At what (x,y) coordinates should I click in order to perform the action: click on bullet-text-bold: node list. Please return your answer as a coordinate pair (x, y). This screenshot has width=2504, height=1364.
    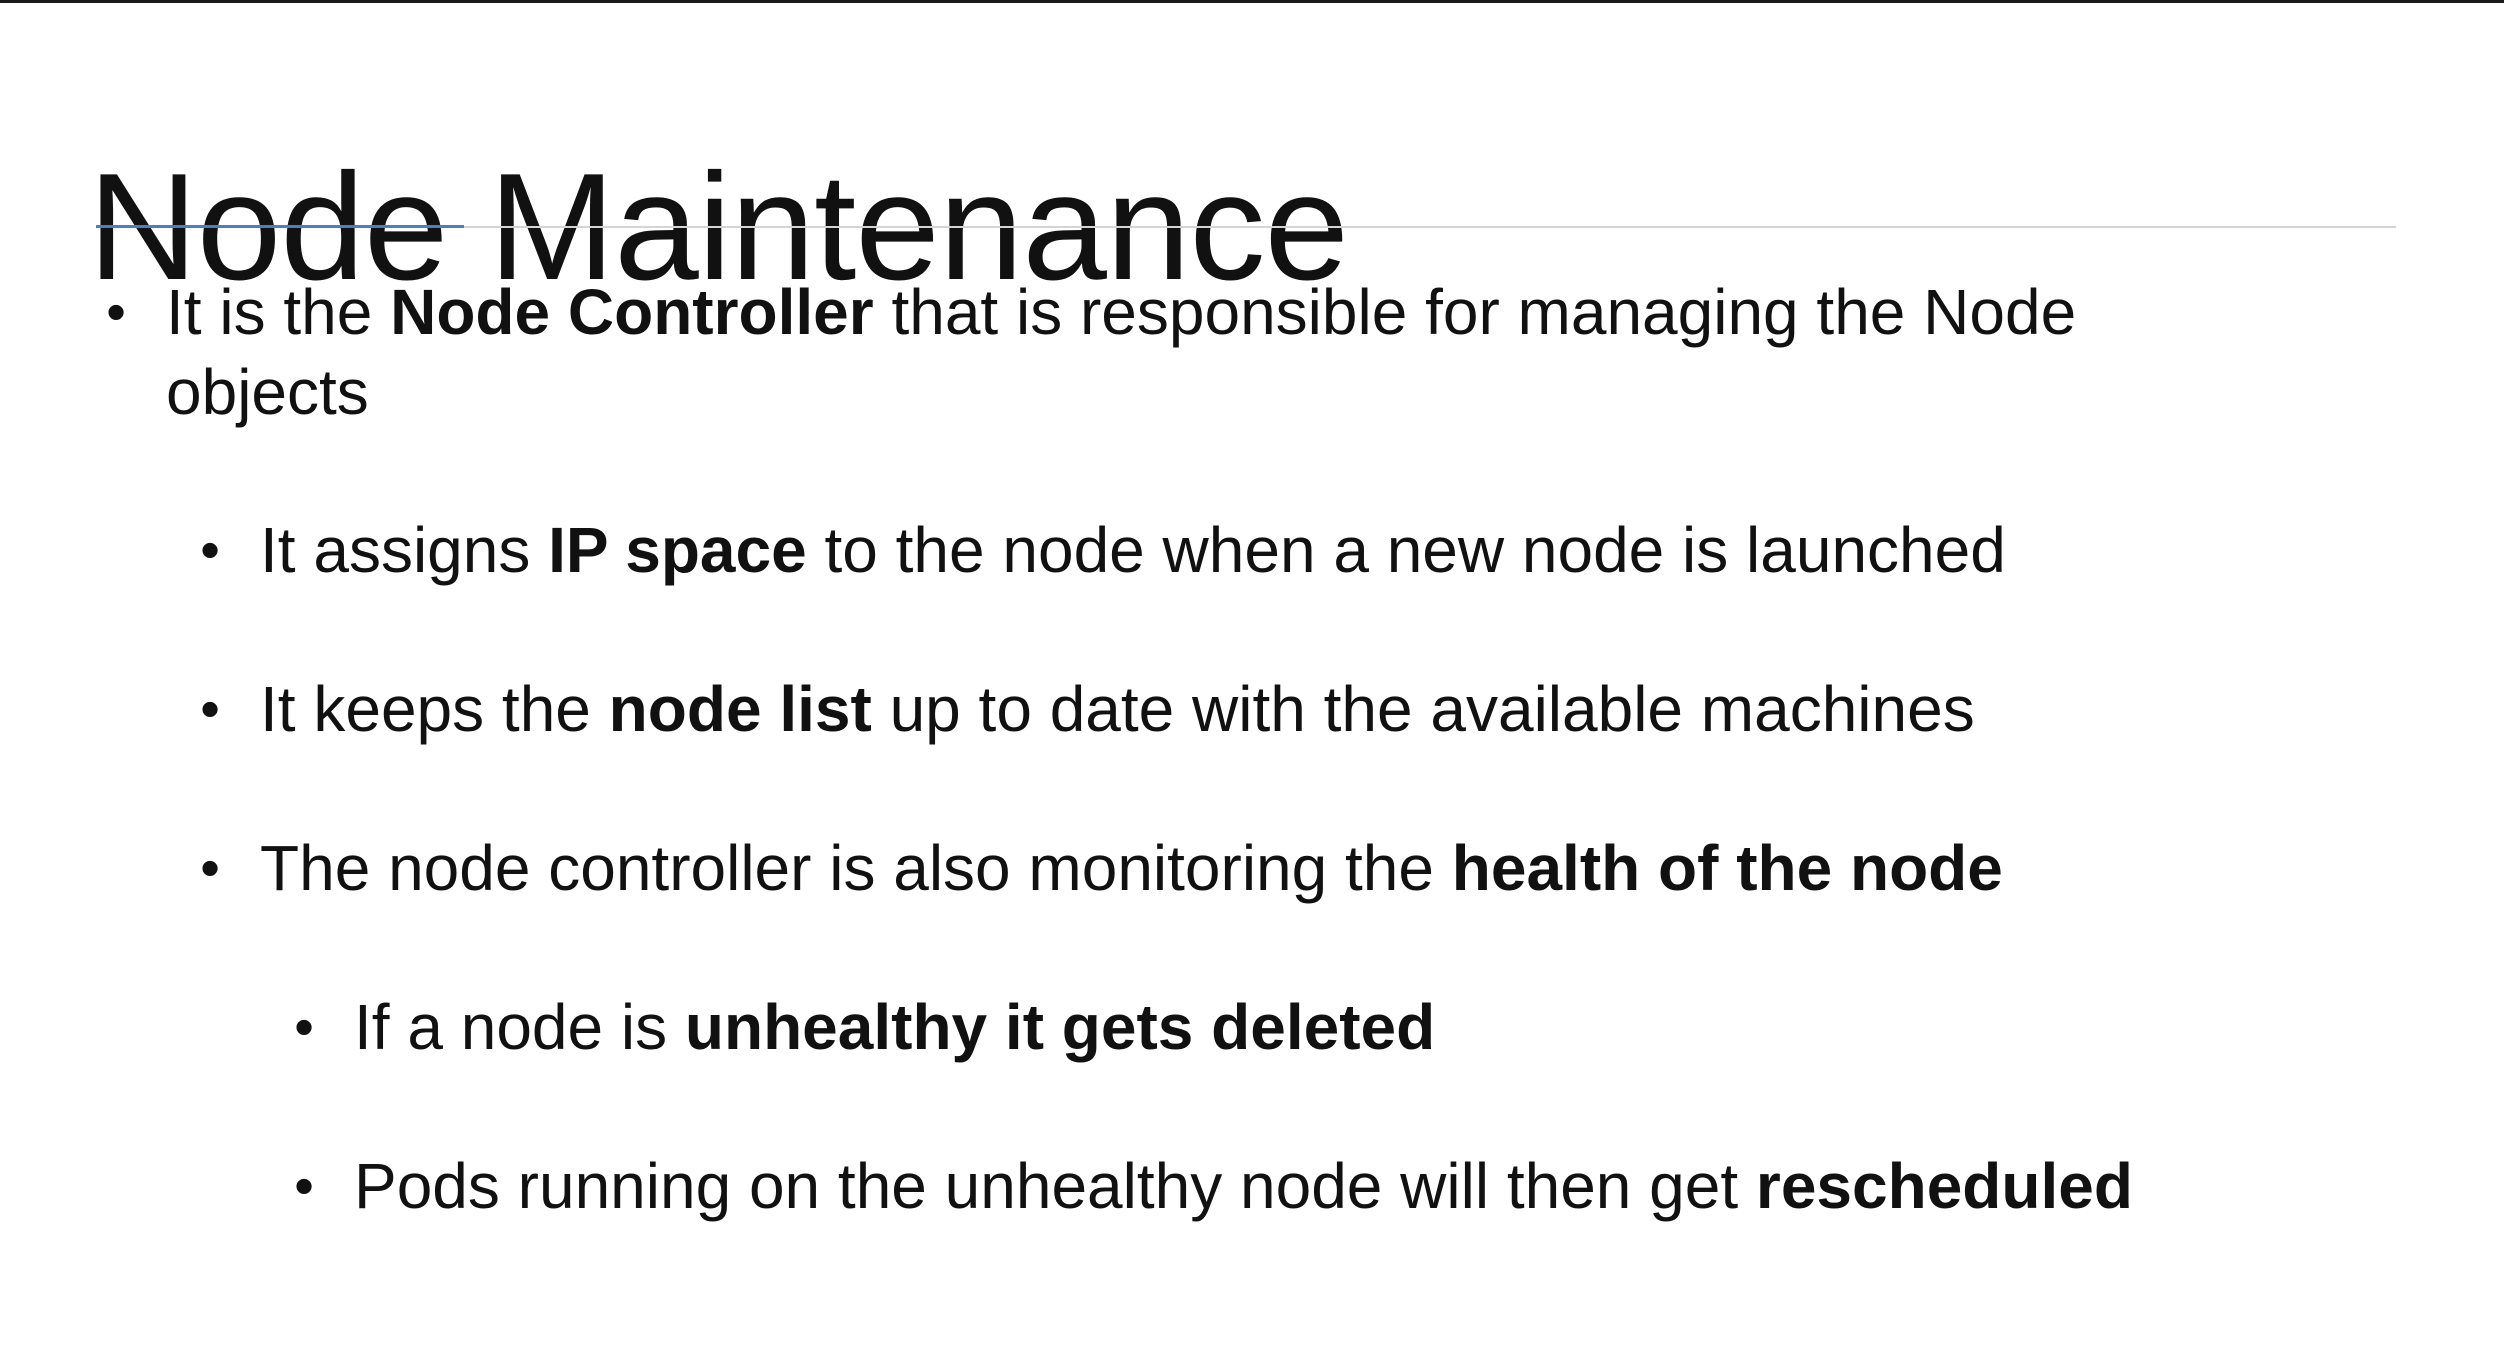
    Looking at the image, I should click on (740, 709).